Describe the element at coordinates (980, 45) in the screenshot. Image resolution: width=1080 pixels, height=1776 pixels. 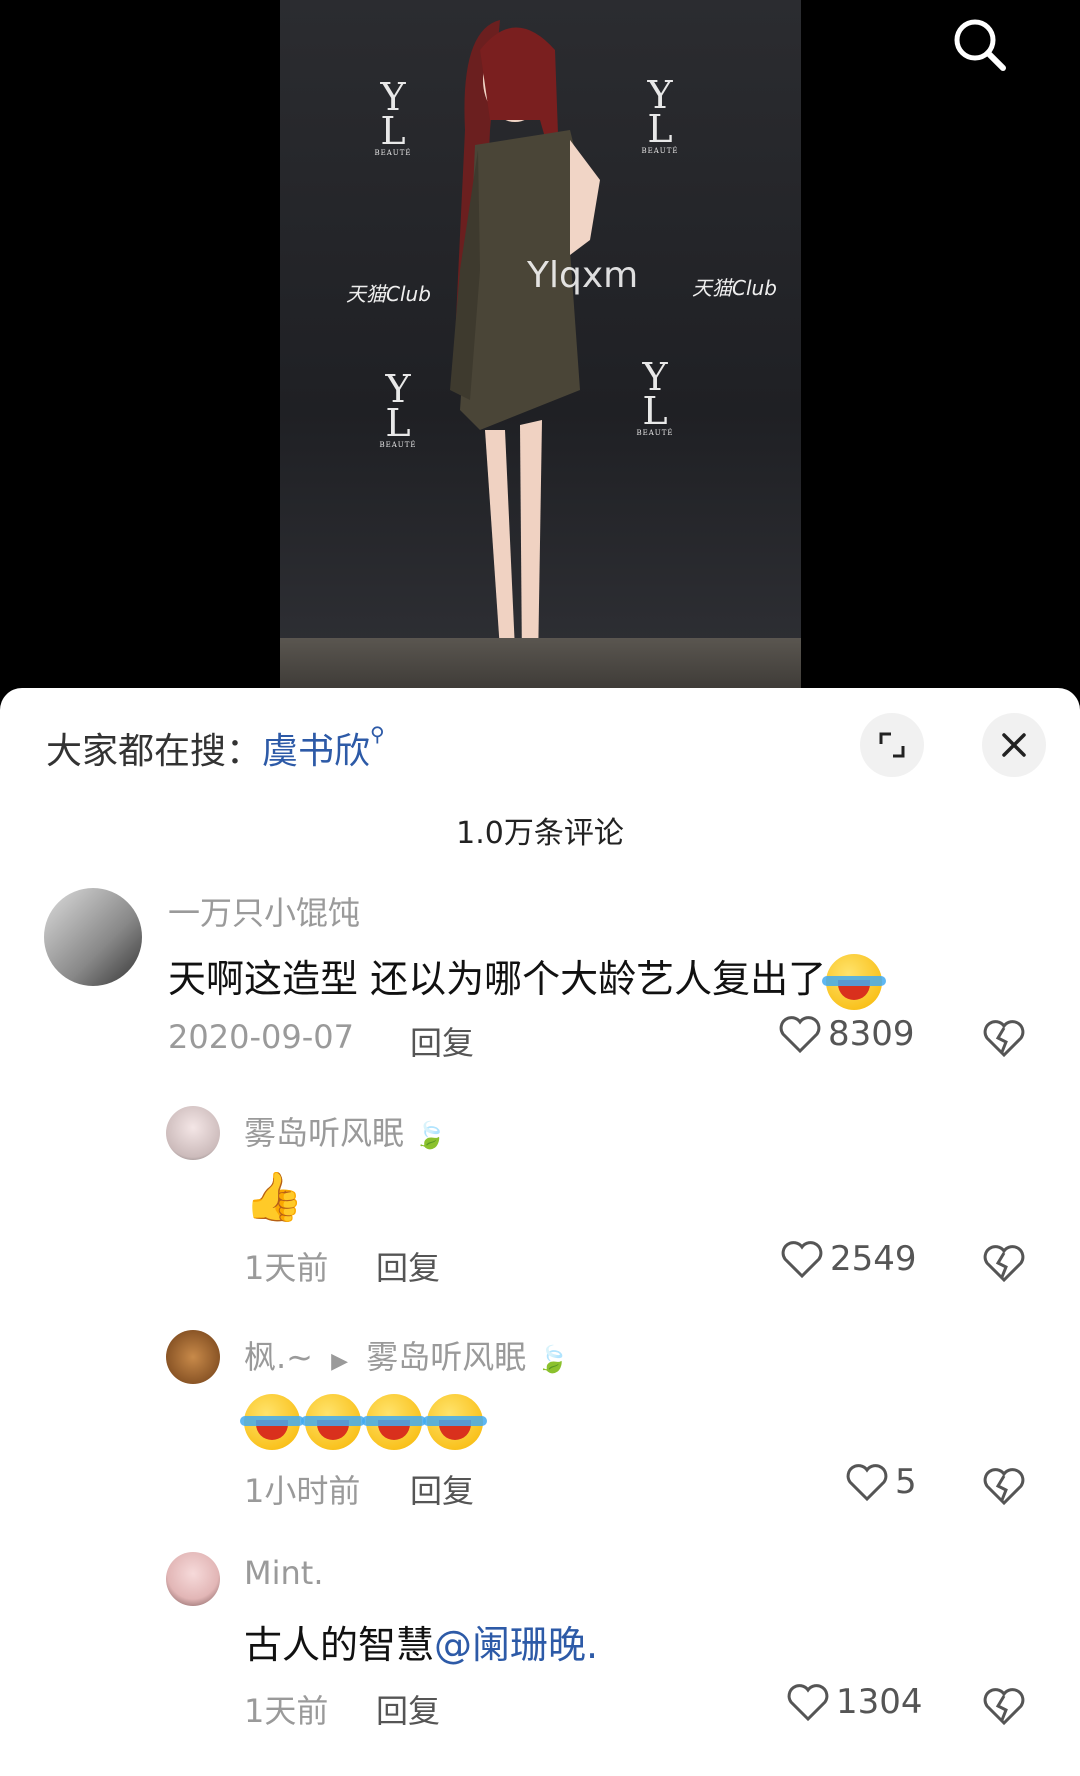
I see `search-icon` at that location.